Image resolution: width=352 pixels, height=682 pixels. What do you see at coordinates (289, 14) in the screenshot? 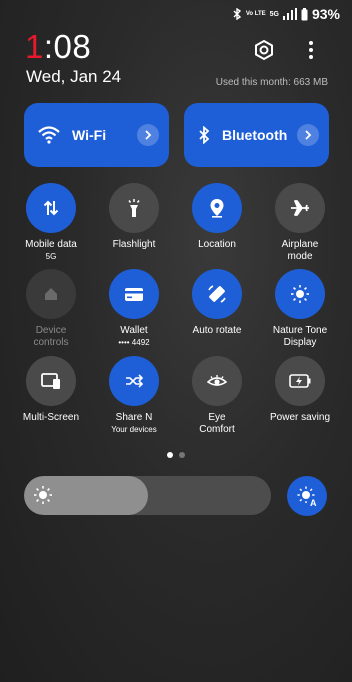
I see `signal-icon` at bounding box center [289, 14].